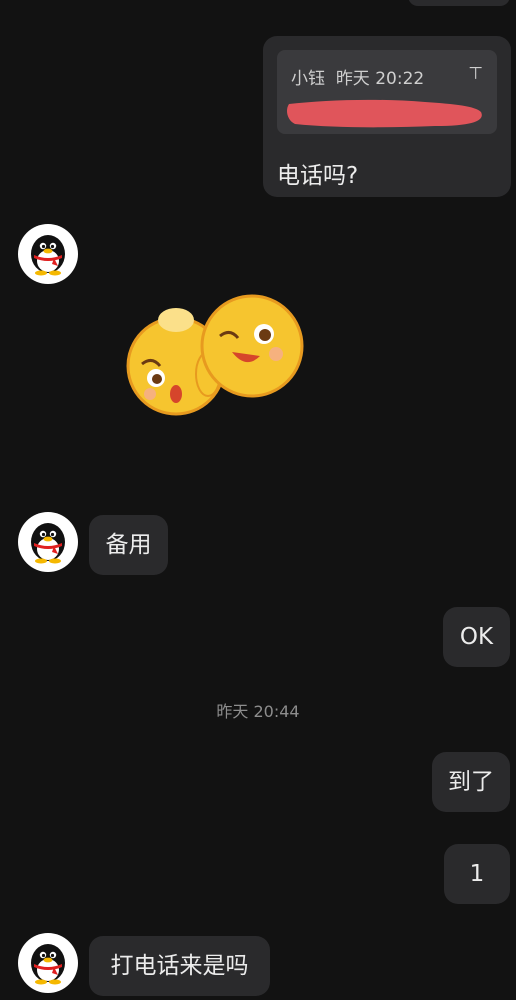 This screenshot has width=516, height=1000. What do you see at coordinates (384, 113) in the screenshot?
I see `redaction-mark` at bounding box center [384, 113].